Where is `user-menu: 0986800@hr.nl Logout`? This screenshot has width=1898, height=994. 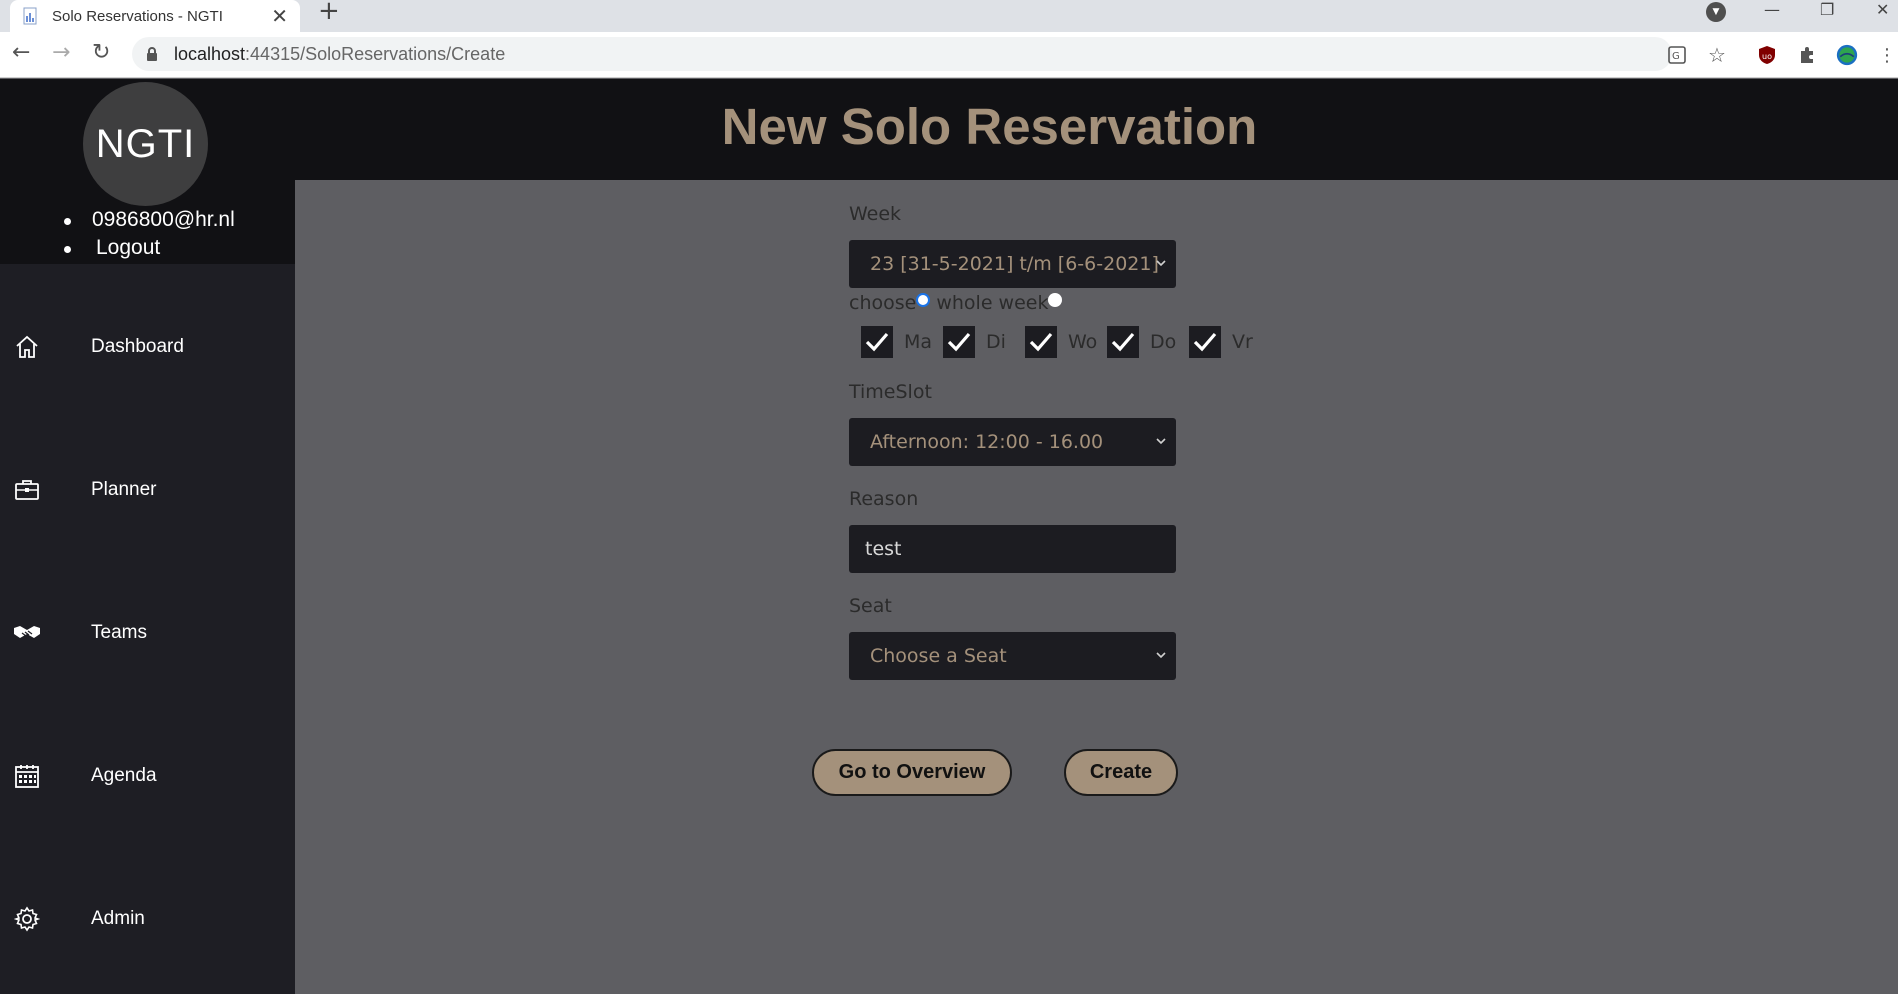 user-menu: 0986800@hr.nl Logout is located at coordinates (148, 234).